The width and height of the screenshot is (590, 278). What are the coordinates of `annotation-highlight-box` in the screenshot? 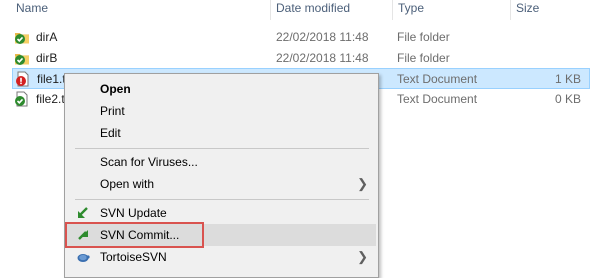 It's located at (134, 235).